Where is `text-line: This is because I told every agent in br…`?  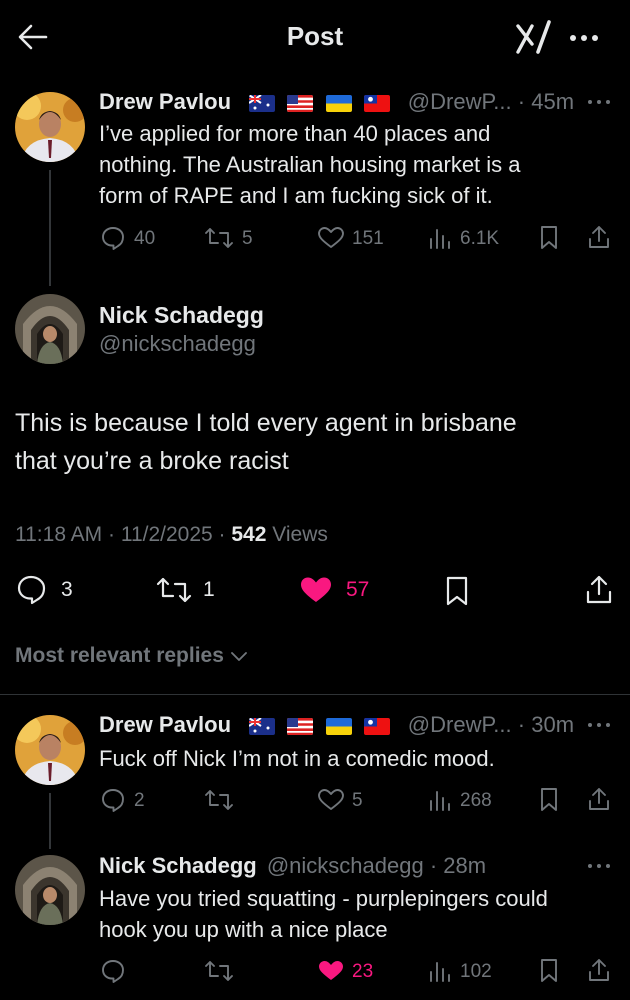
text-line: This is because I told every agent in br… is located at coordinates (266, 423).